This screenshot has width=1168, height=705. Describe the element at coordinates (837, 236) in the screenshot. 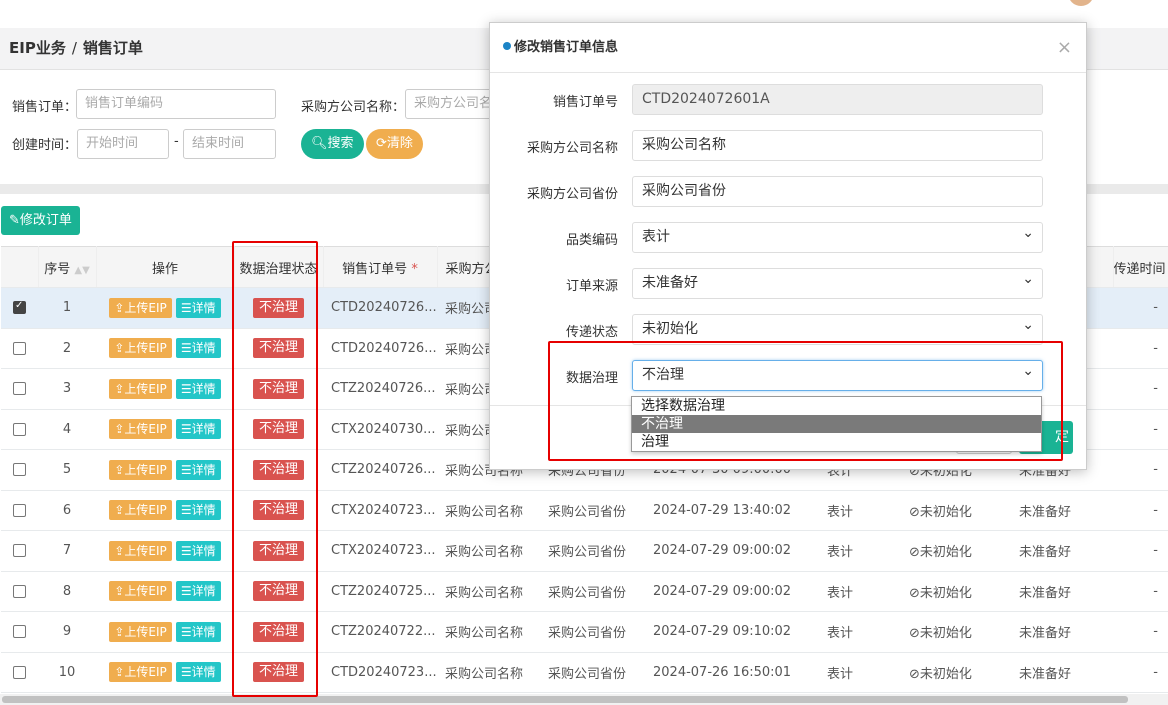

I see `category-select: 表计` at that location.